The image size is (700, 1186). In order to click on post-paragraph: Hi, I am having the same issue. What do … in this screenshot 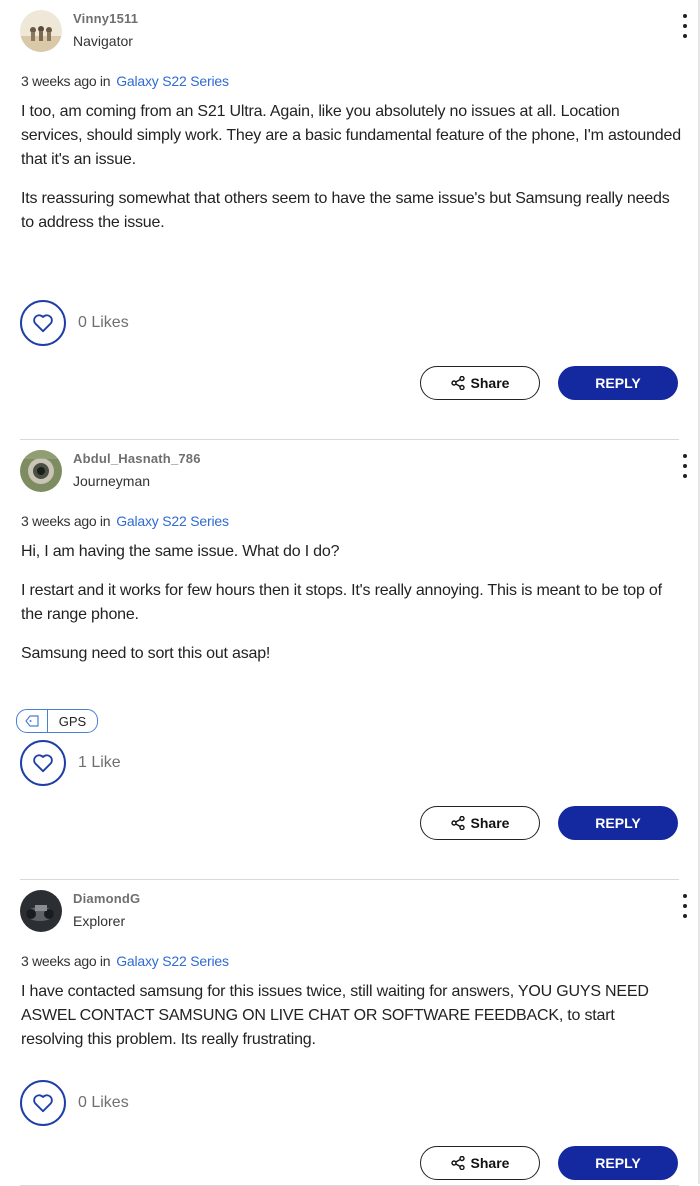, I will do `click(180, 551)`.